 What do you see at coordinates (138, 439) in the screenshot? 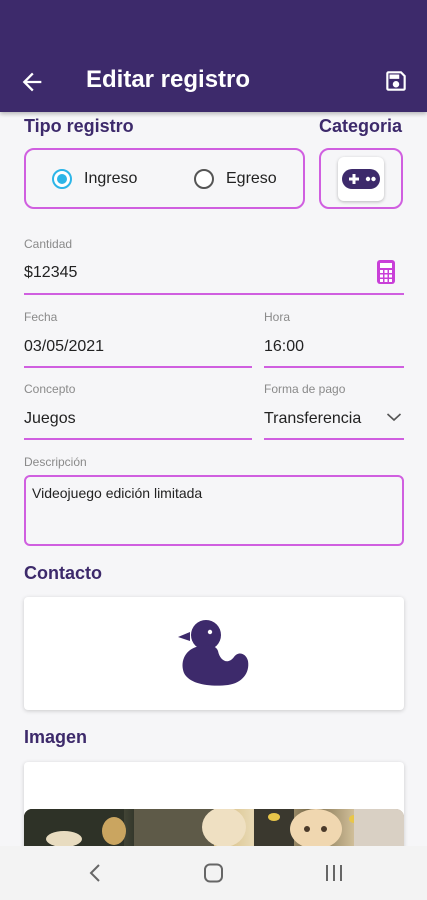
I see `concepto-underline` at bounding box center [138, 439].